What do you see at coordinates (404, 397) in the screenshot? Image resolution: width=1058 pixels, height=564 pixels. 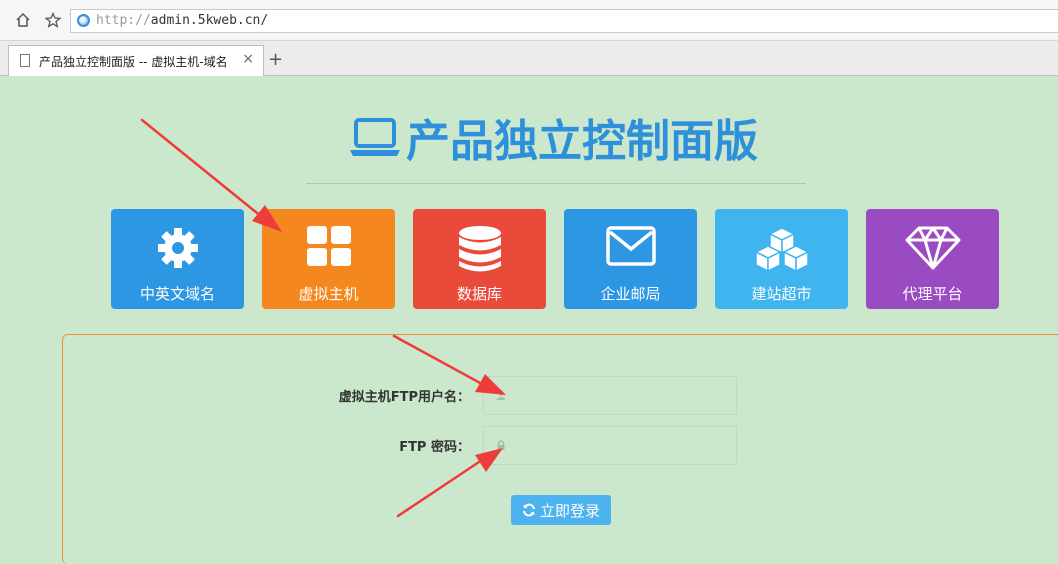 I see `username-label: 虚拟主机FTP用户名：` at bounding box center [404, 397].